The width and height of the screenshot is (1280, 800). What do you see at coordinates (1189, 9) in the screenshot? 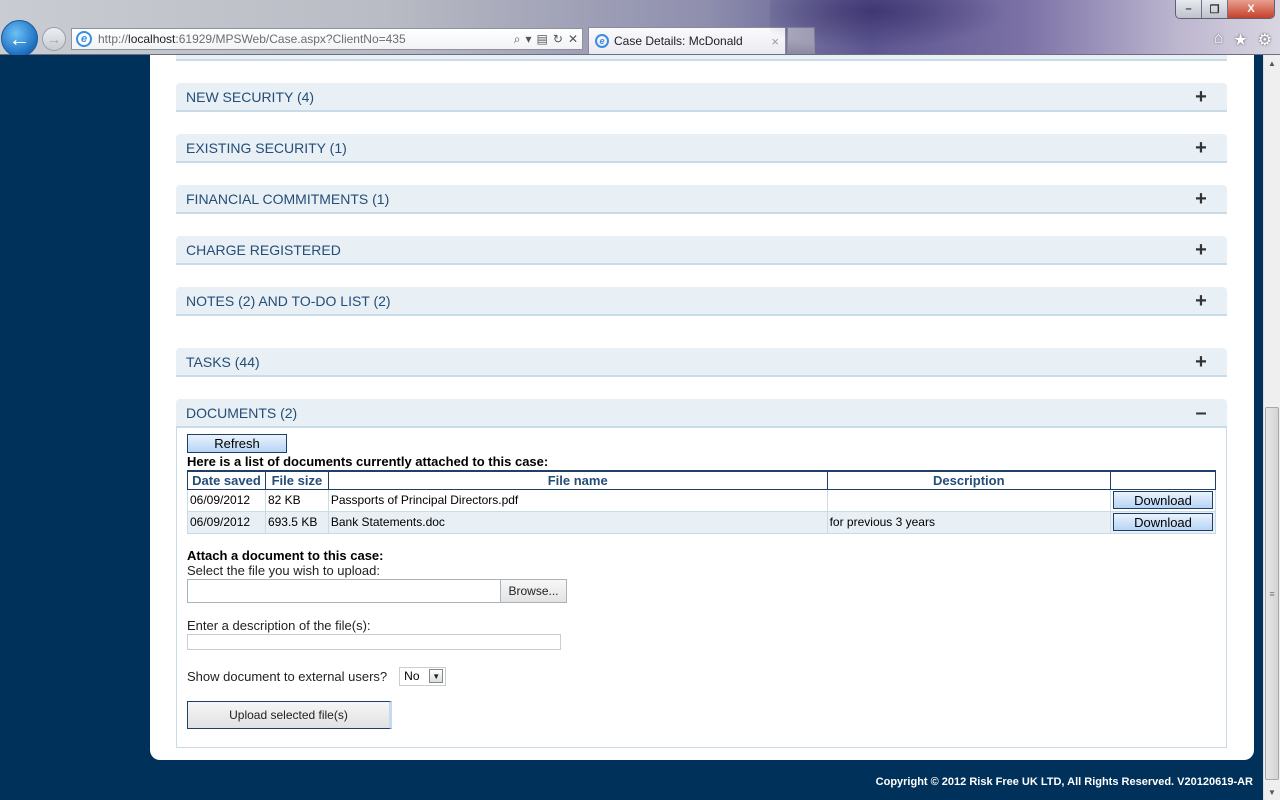
I see `minimize-button: –` at bounding box center [1189, 9].